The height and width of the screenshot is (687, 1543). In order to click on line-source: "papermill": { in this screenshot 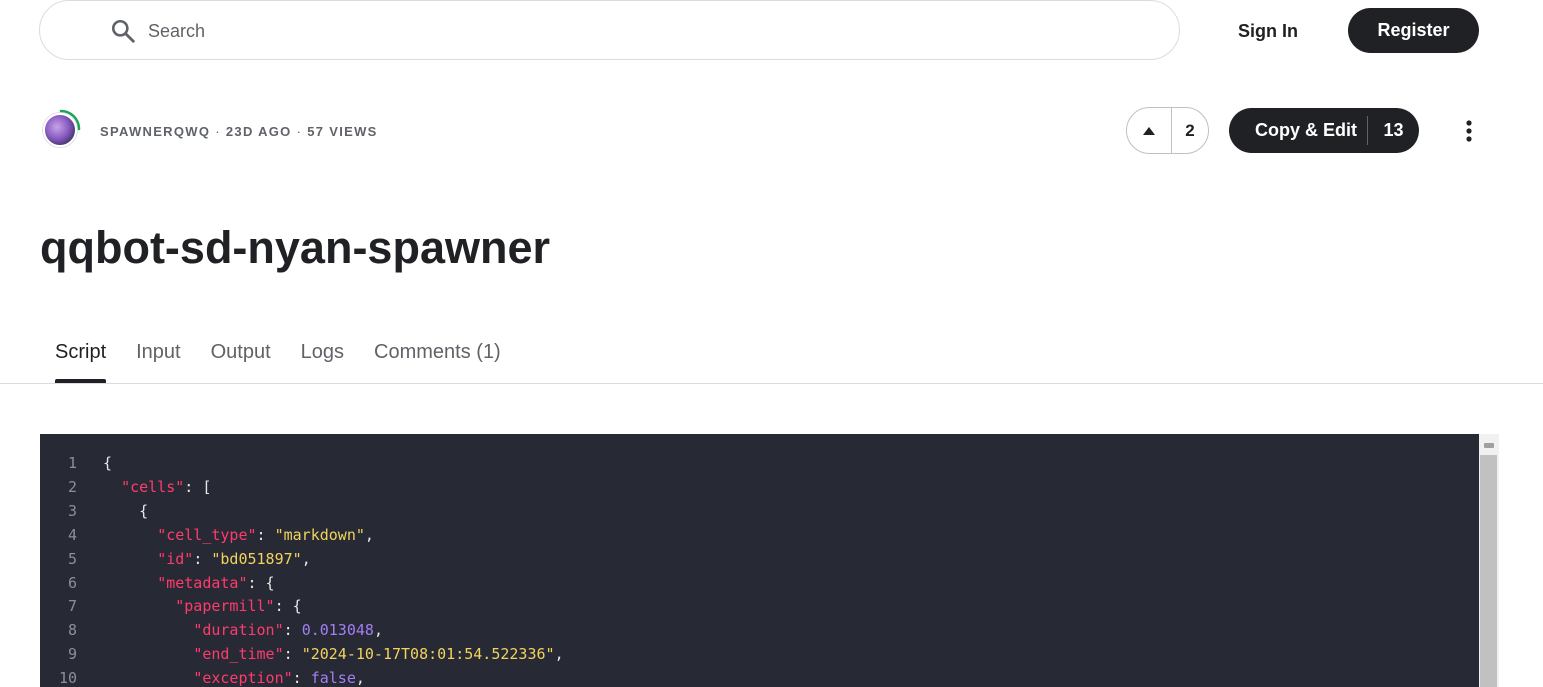, I will do `click(202, 606)`.